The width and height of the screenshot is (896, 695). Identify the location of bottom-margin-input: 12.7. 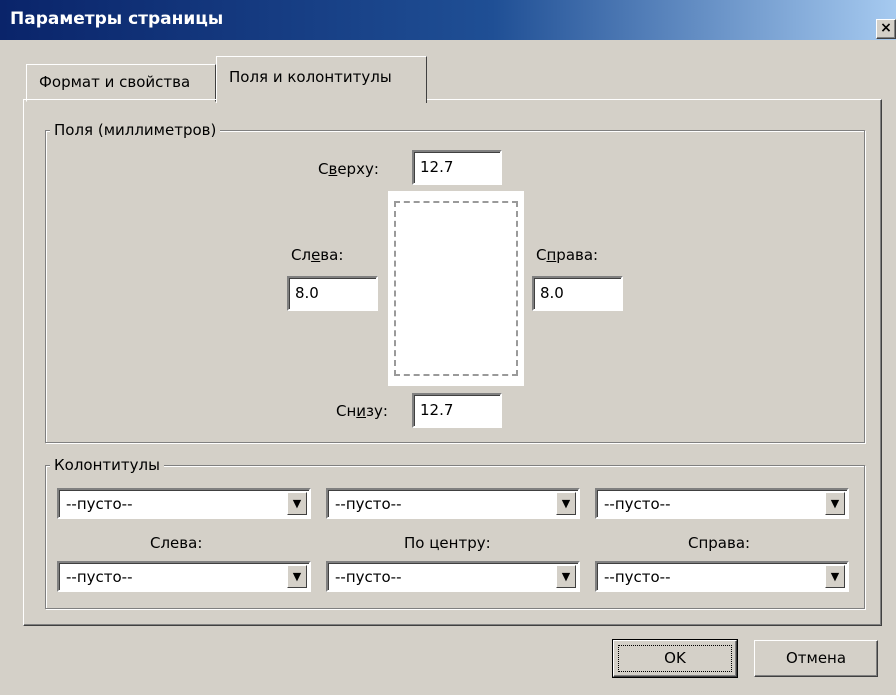
(457, 410).